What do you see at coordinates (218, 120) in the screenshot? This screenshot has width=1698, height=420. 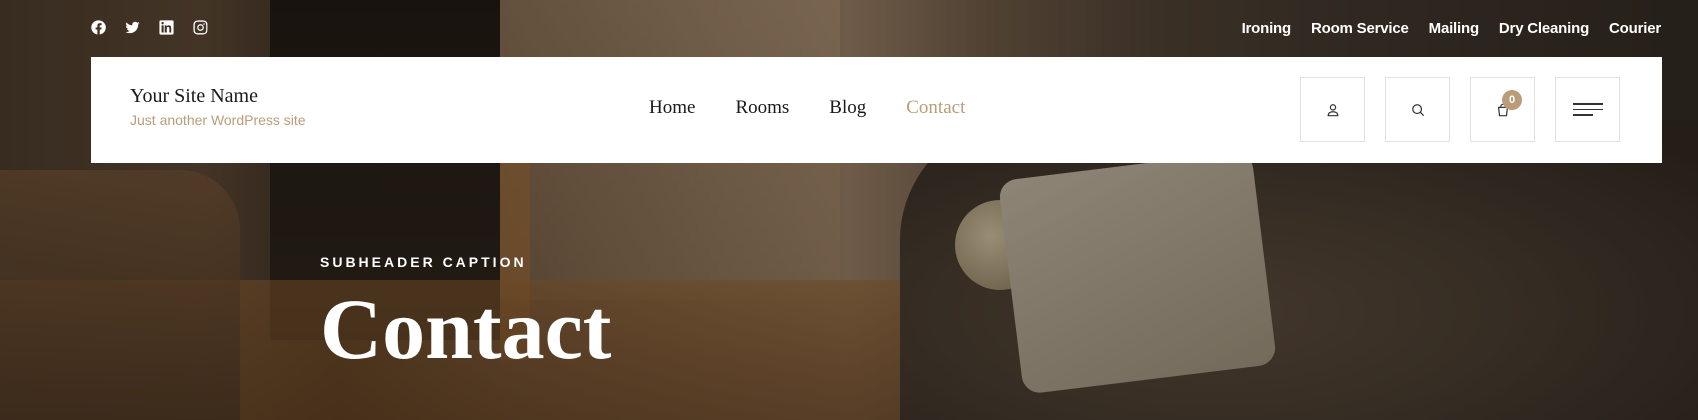 I see `site-tagline: Just another WordPress site` at bounding box center [218, 120].